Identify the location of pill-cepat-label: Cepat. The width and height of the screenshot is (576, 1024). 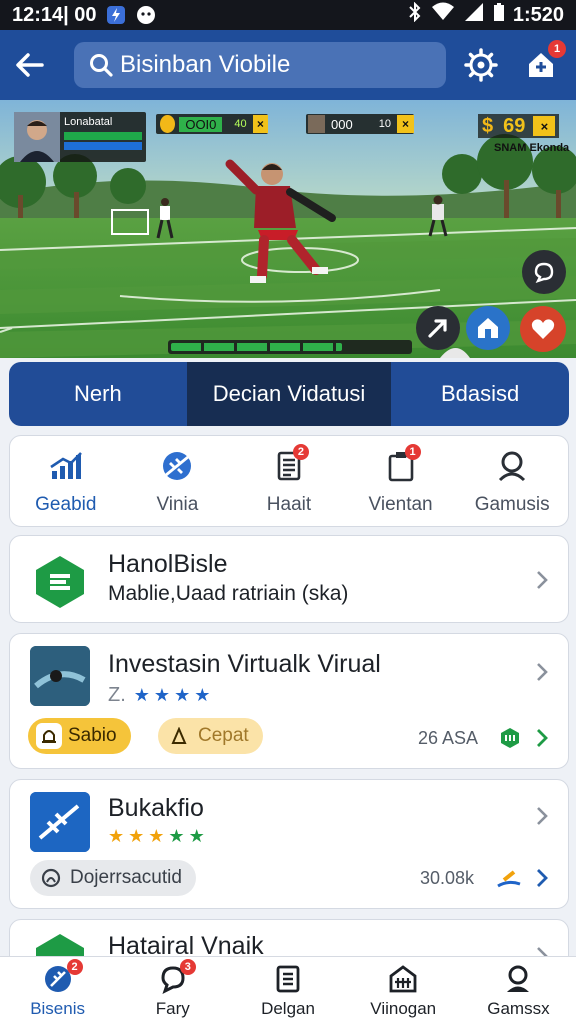
(223, 735).